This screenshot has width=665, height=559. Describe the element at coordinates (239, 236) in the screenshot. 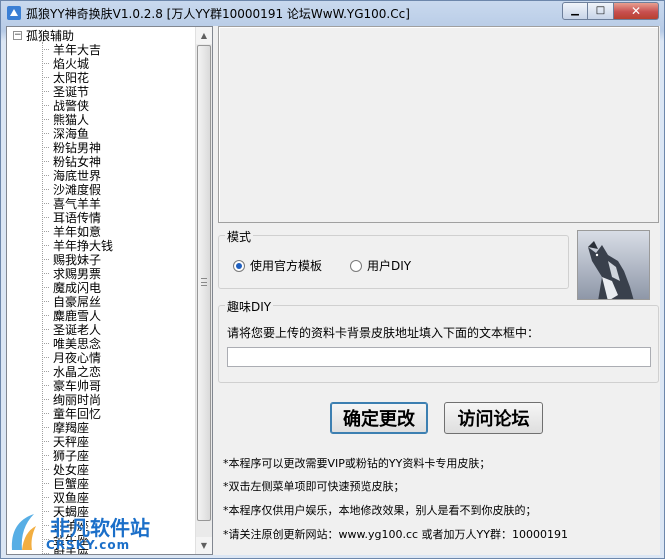

I see `mode-group-title: 模式` at that location.